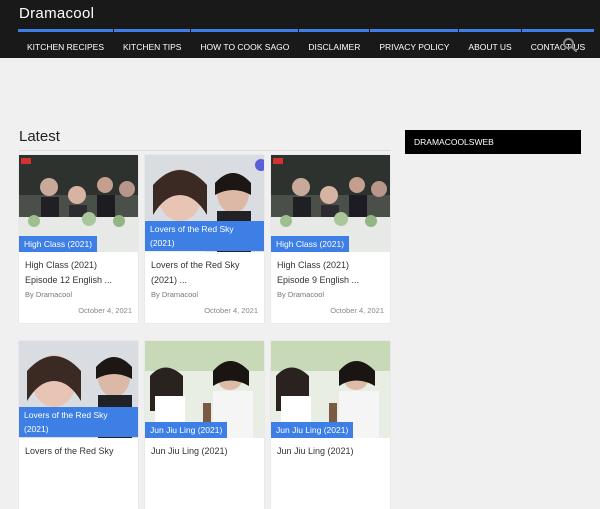 Image resolution: width=600 pixels, height=509 pixels. I want to click on nav-item-disclaimer: DISCLAIMER, so click(334, 44).